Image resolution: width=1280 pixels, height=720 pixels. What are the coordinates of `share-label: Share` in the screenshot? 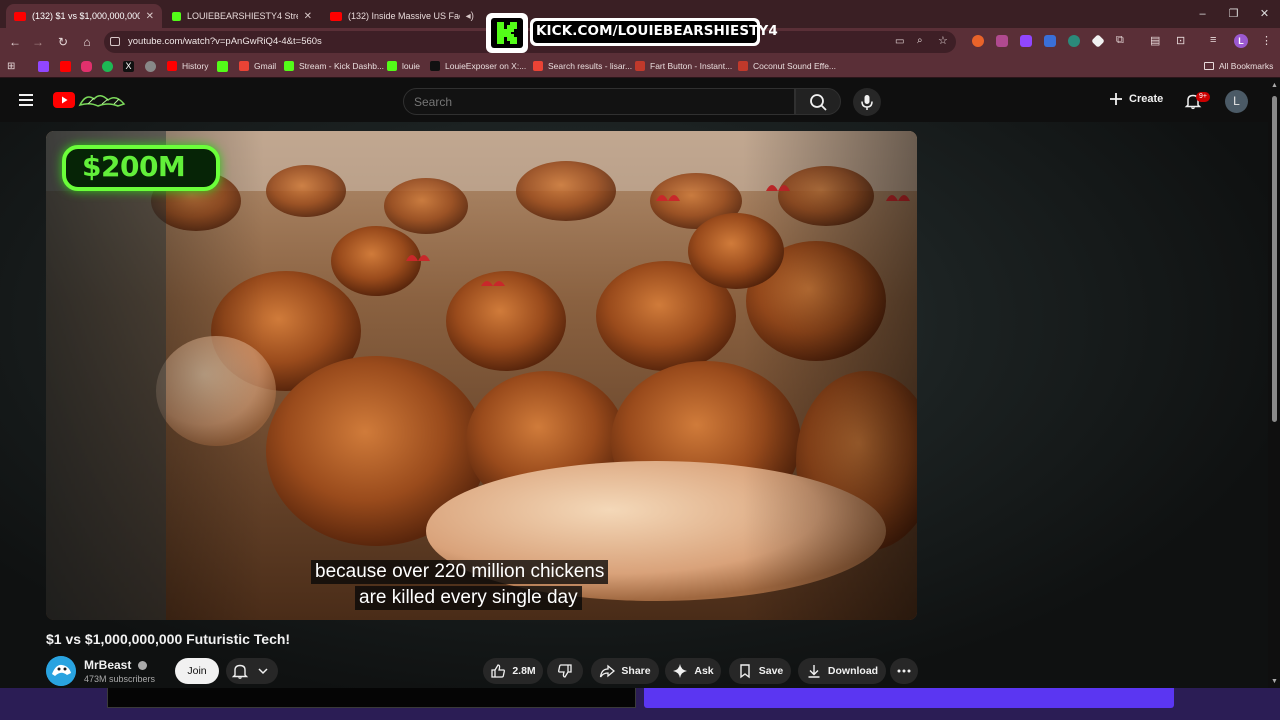 It's located at (636, 671).